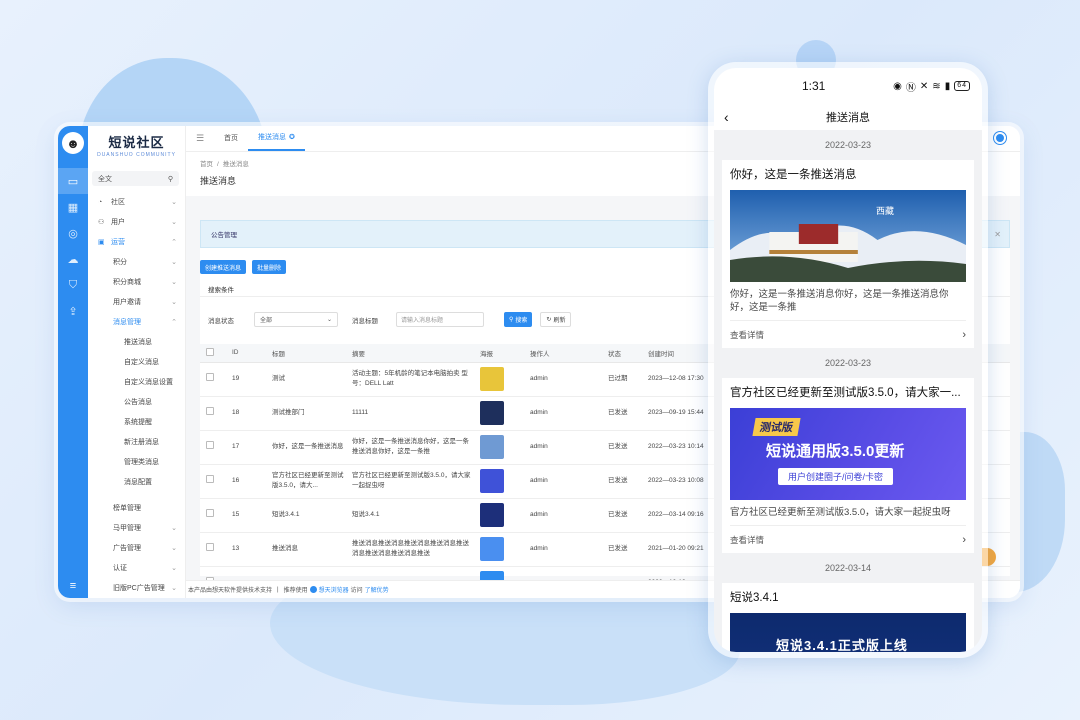  I want to click on card-desc: 官方社区已经更新至测试版3.5.0，请大家一起捉虫呀, so click(840, 512).